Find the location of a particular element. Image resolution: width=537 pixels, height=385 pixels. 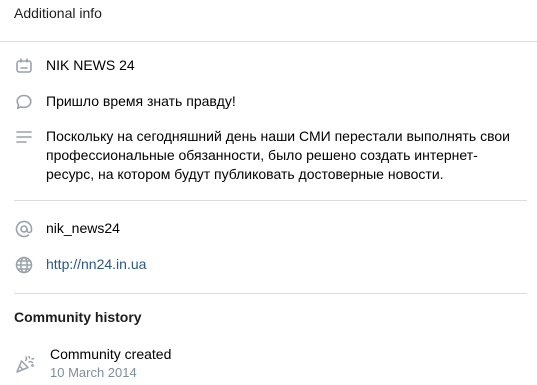

header-divider is located at coordinates (268, 41).